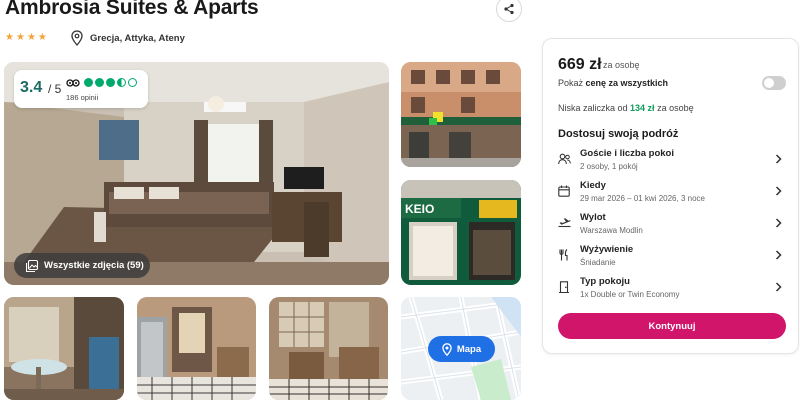  What do you see at coordinates (461, 114) in the screenshot?
I see `photo-building-exterior` at bounding box center [461, 114].